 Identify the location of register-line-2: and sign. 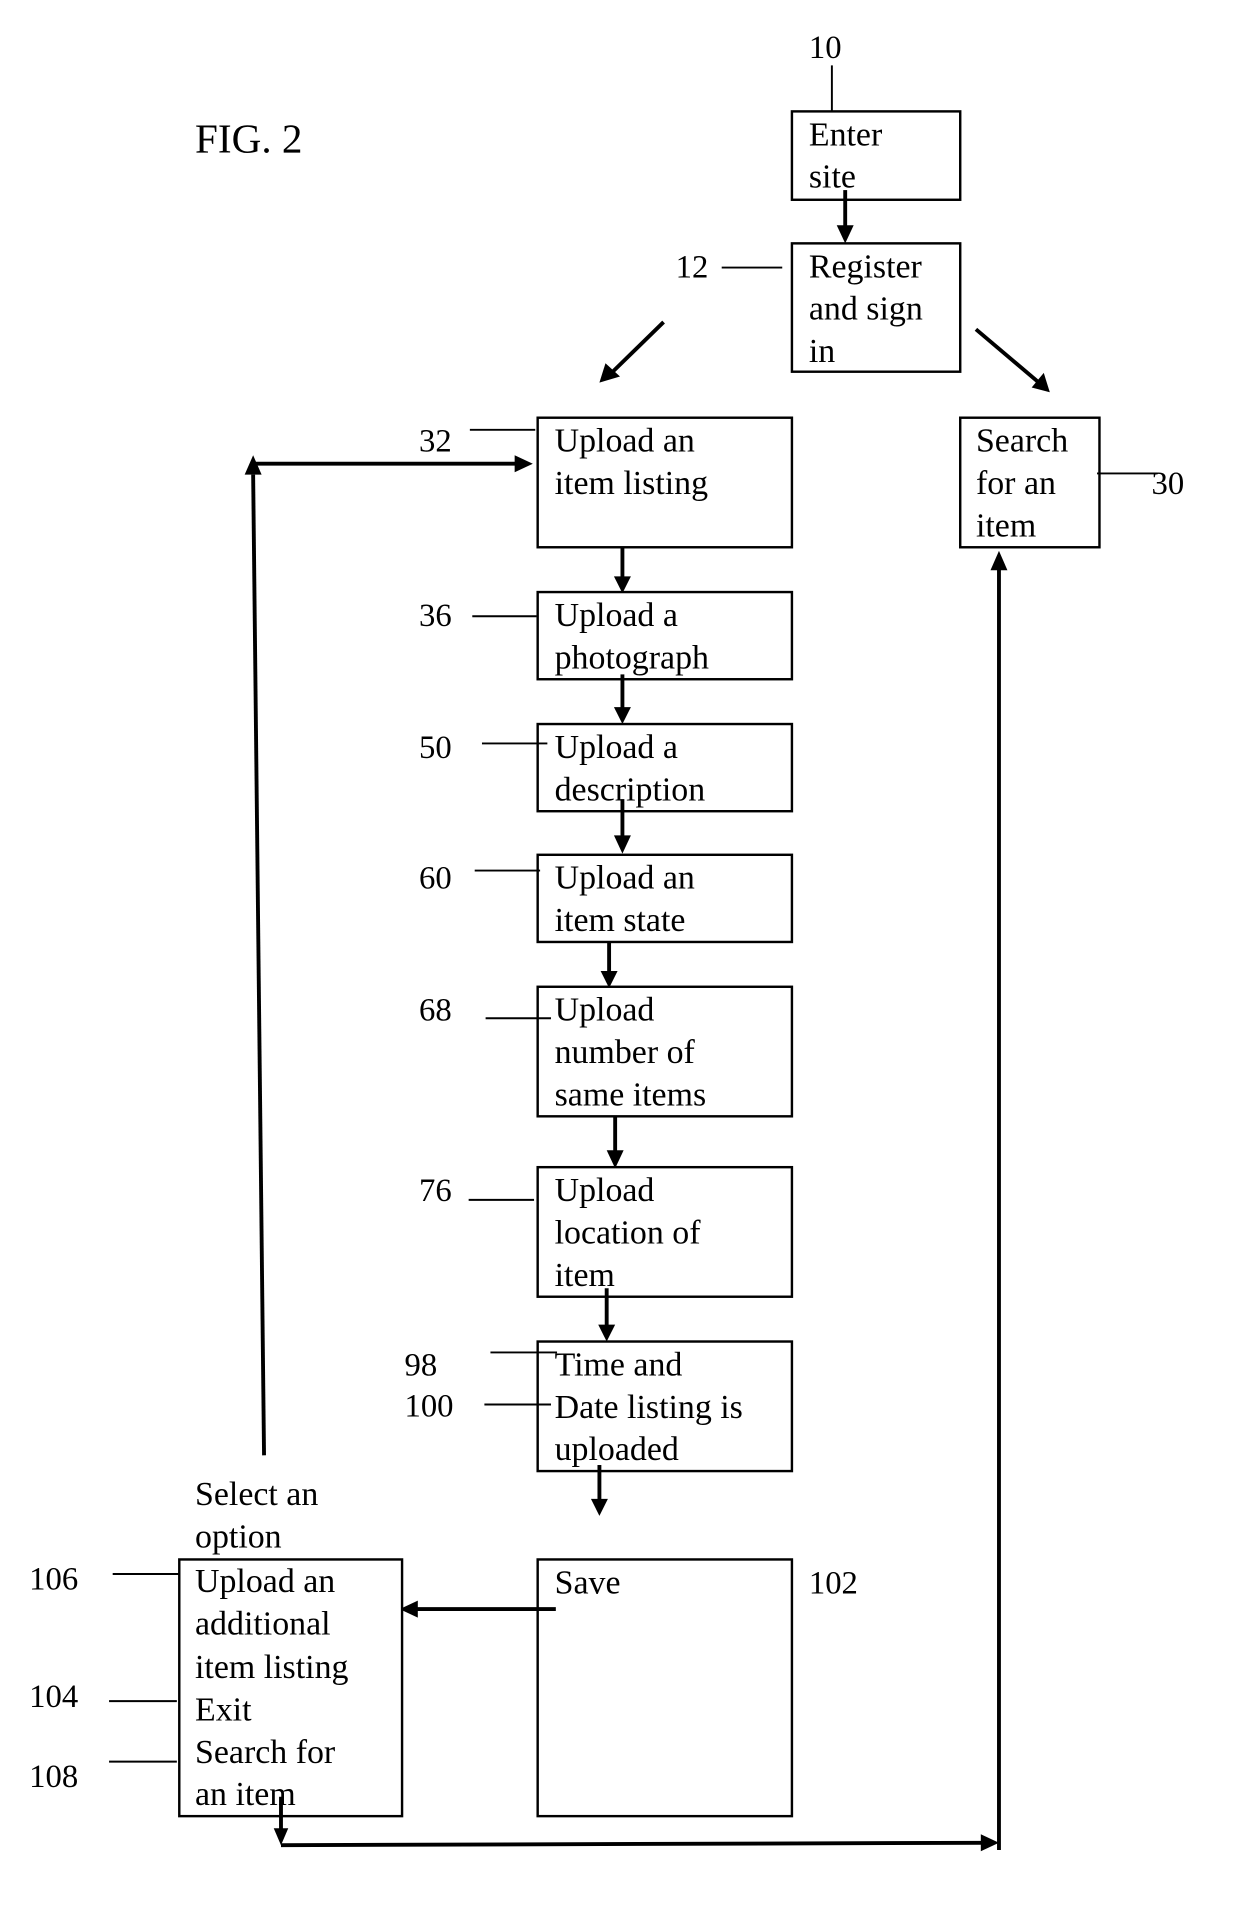
(866, 309).